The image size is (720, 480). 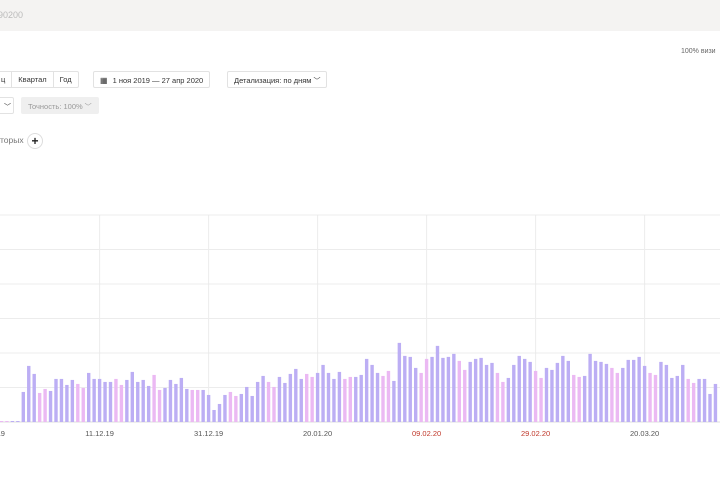 I want to click on x-tick-label: 20.01.20, so click(x=317, y=433).